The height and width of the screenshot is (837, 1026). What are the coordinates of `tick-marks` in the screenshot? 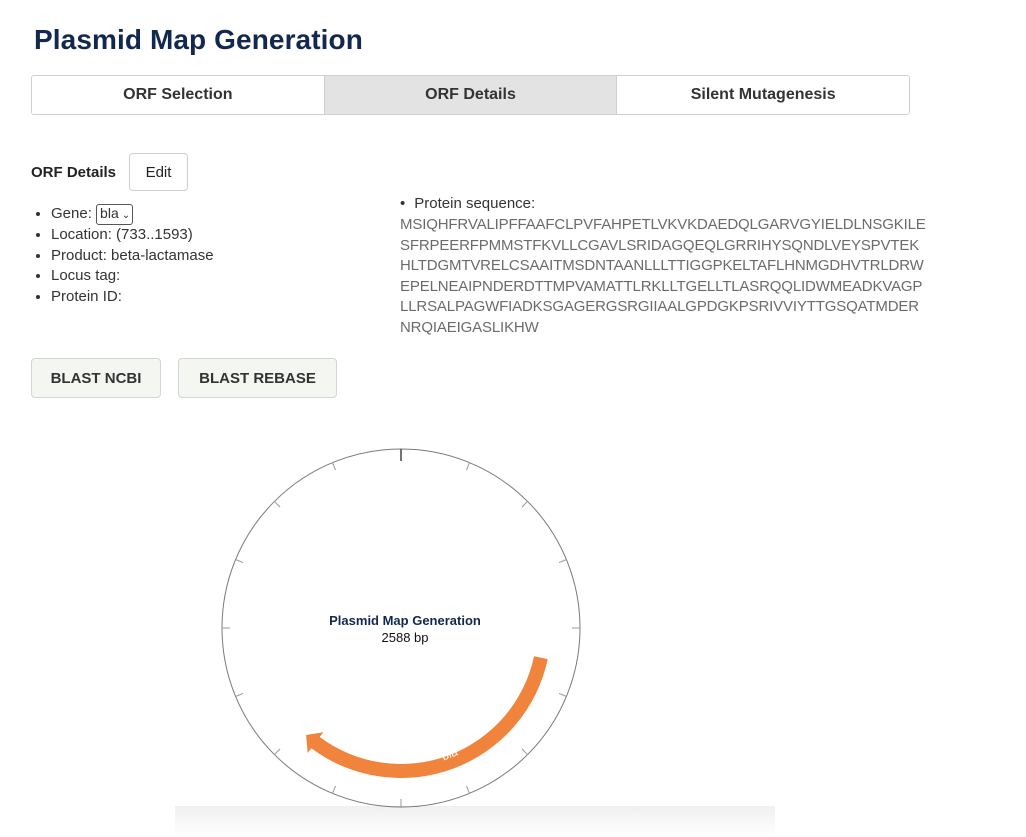 It's located at (401, 628).